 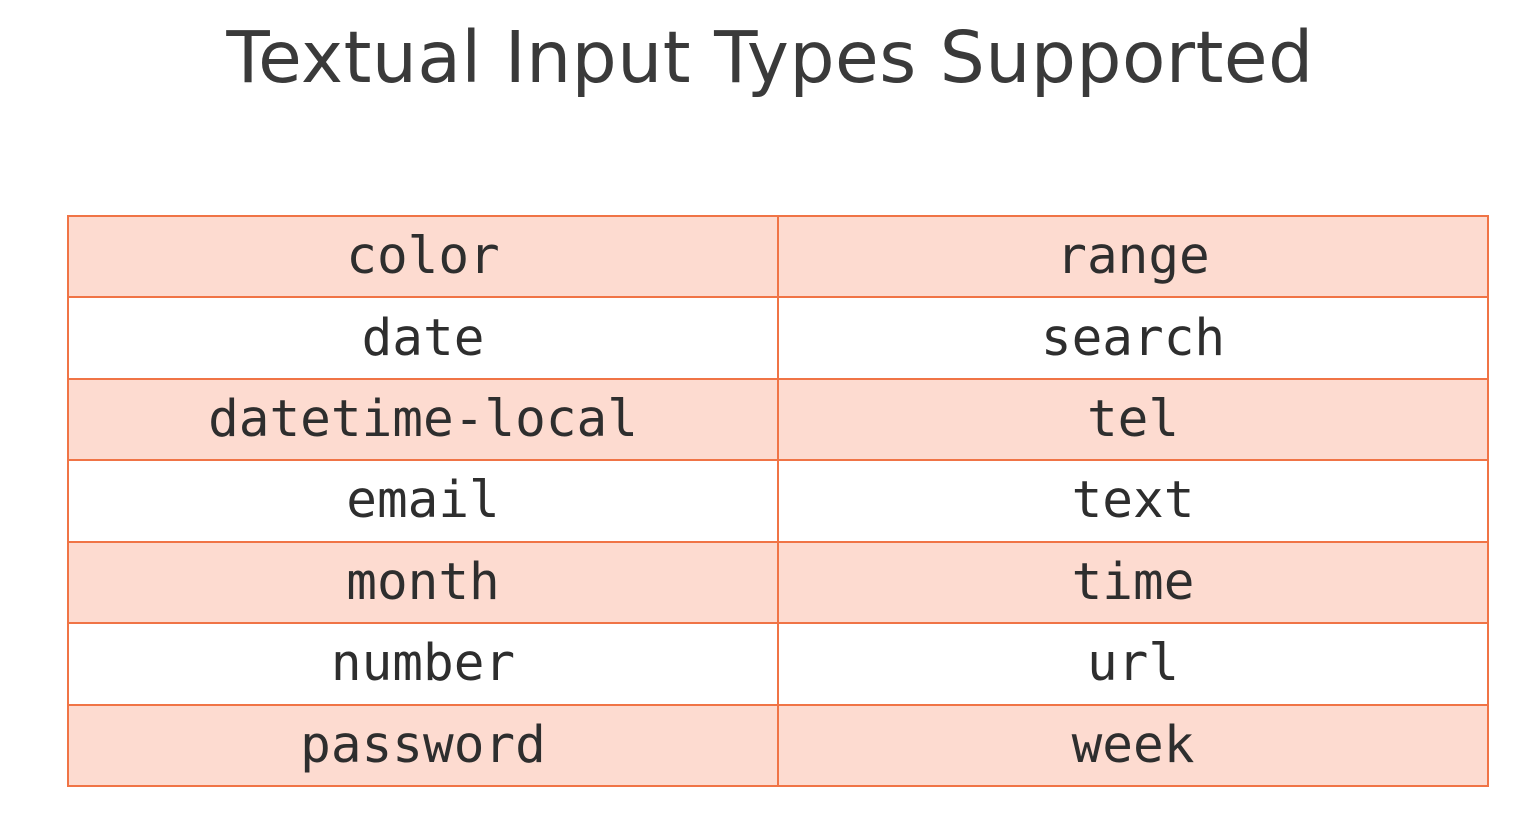 I want to click on table-row: month time, so click(x=778, y=582).